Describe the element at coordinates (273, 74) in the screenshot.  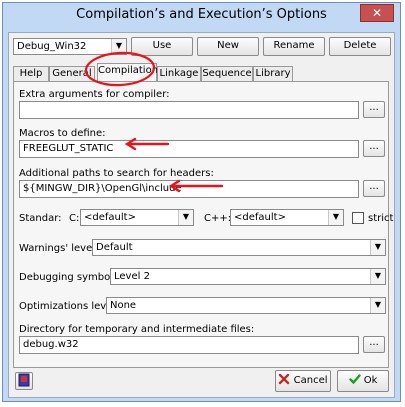
I see `tab-library: Library` at that location.